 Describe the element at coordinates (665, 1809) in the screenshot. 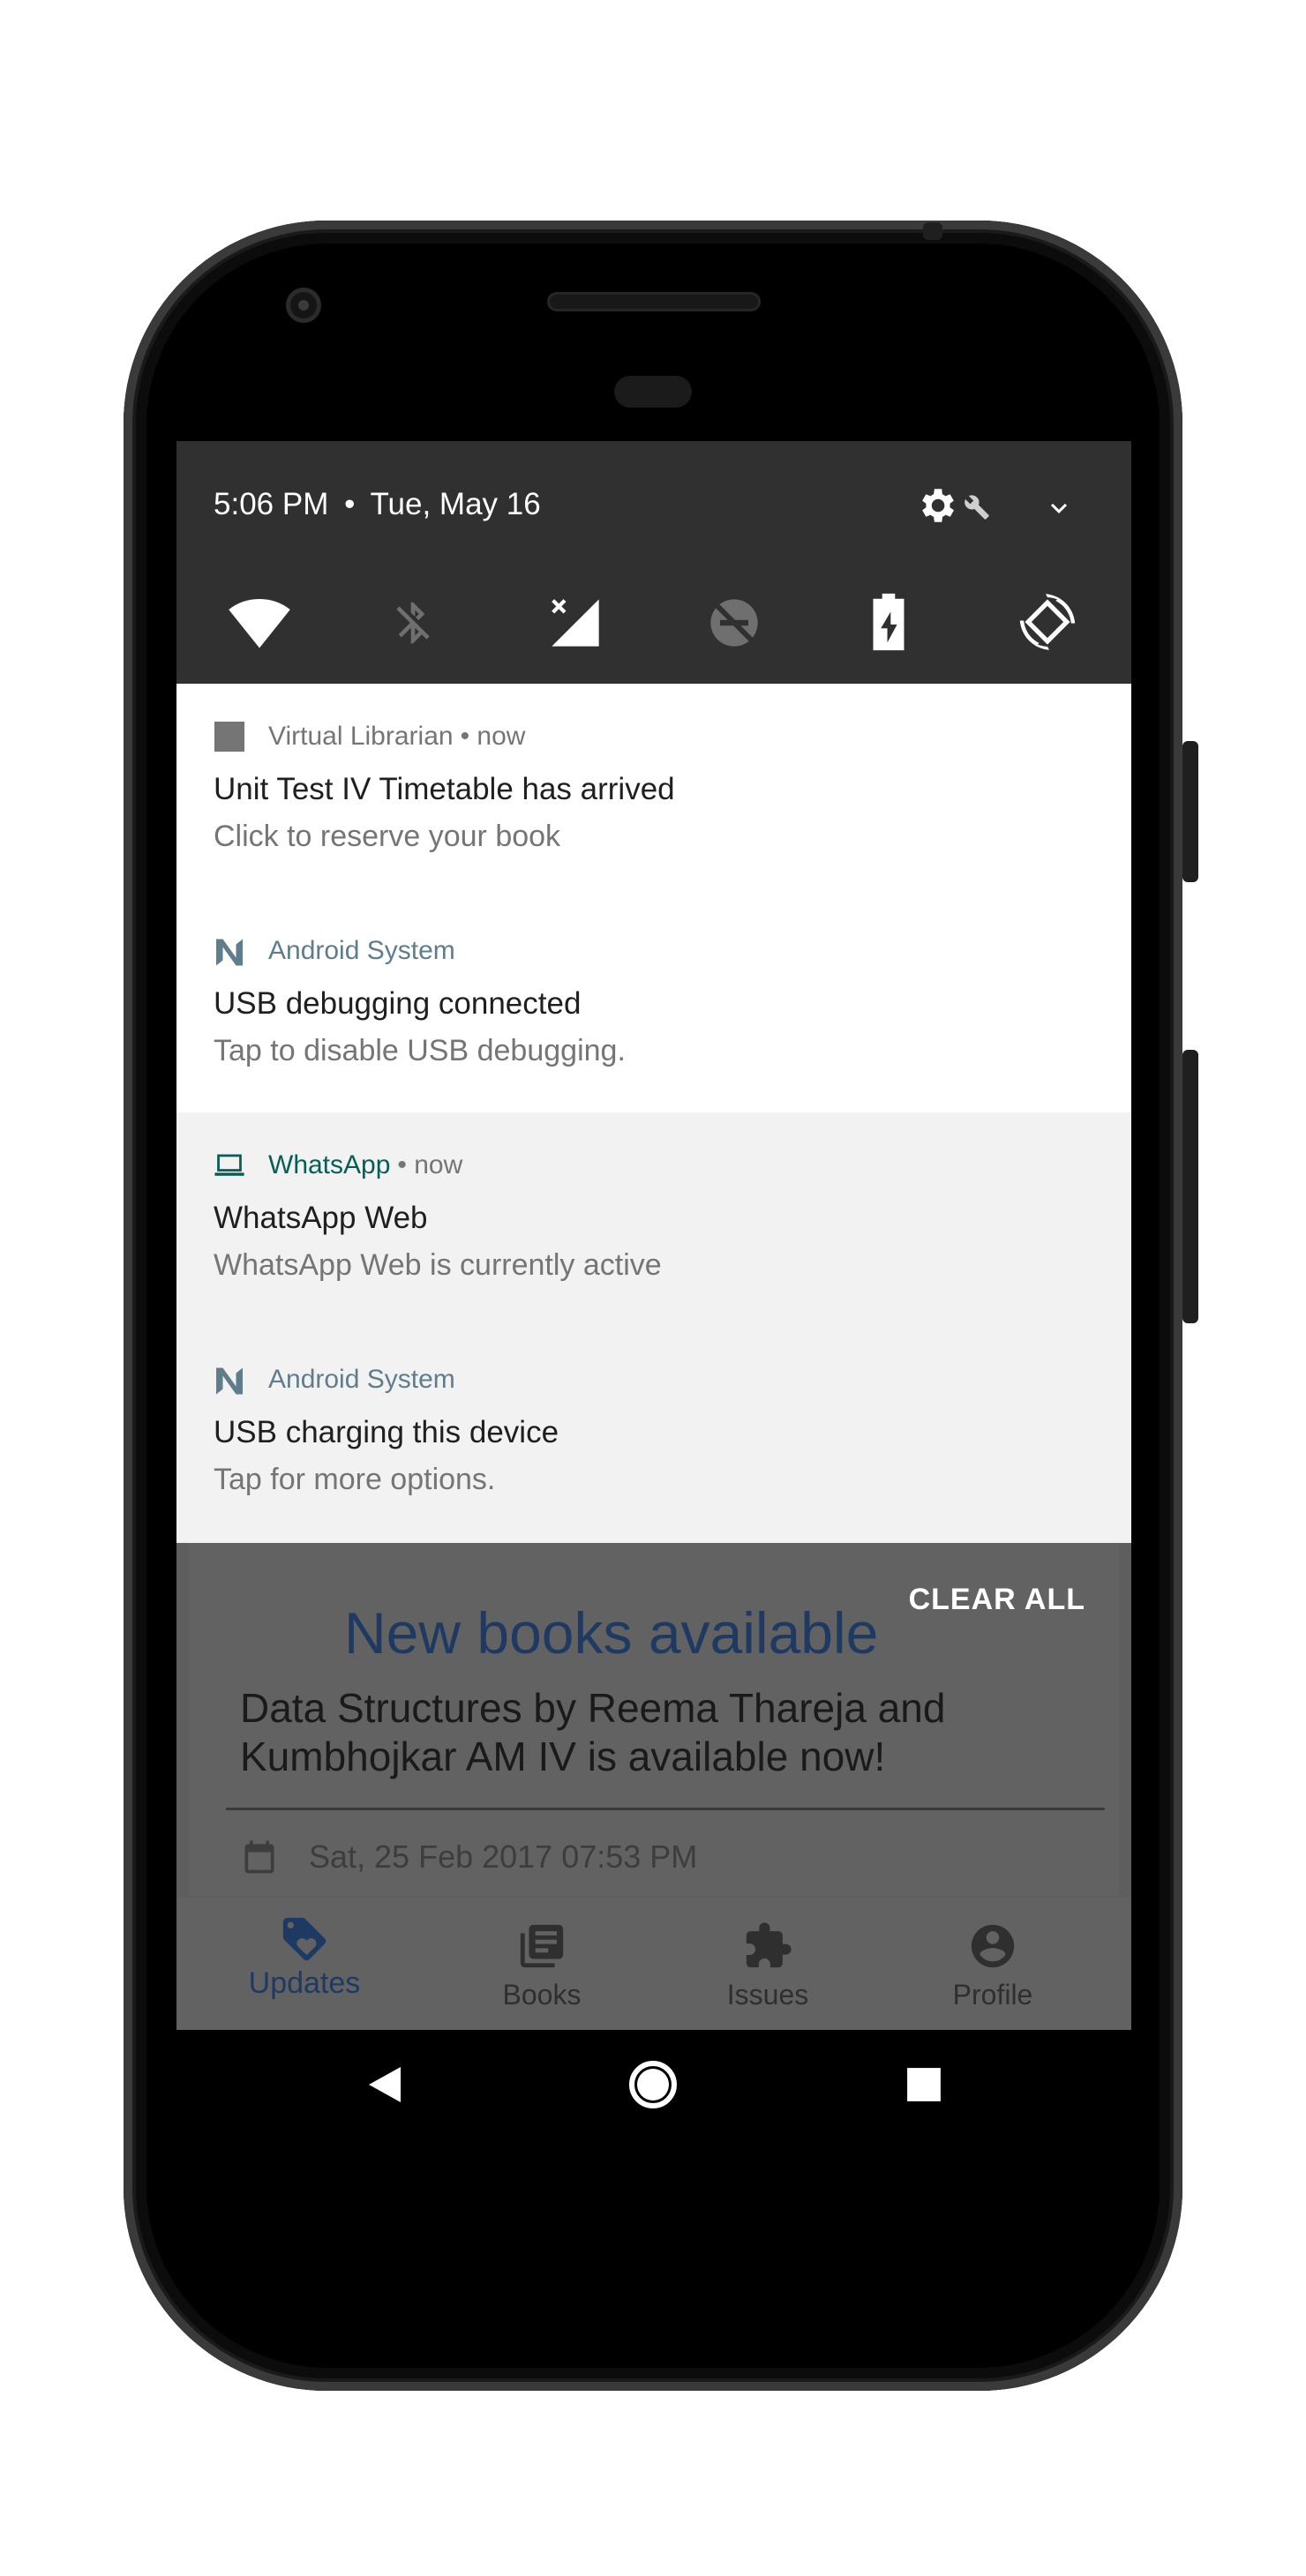

I see `card-divider` at that location.